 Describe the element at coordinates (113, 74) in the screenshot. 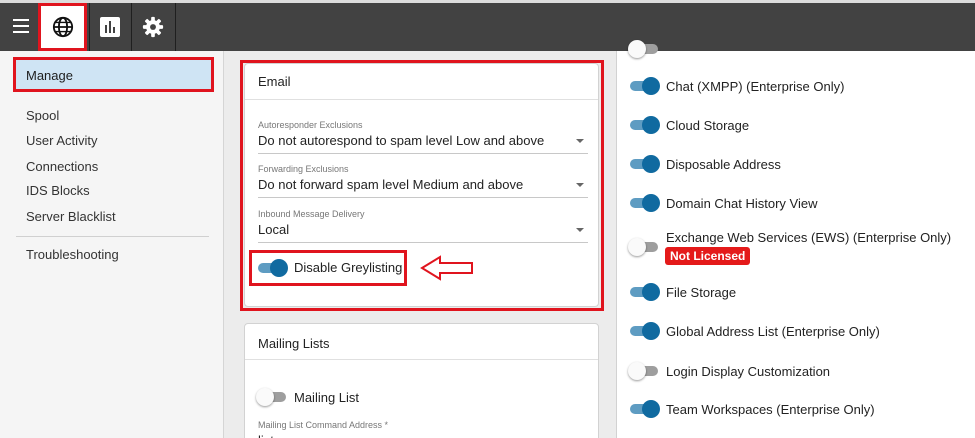

I see `sidebar-item-manage: Manage` at that location.